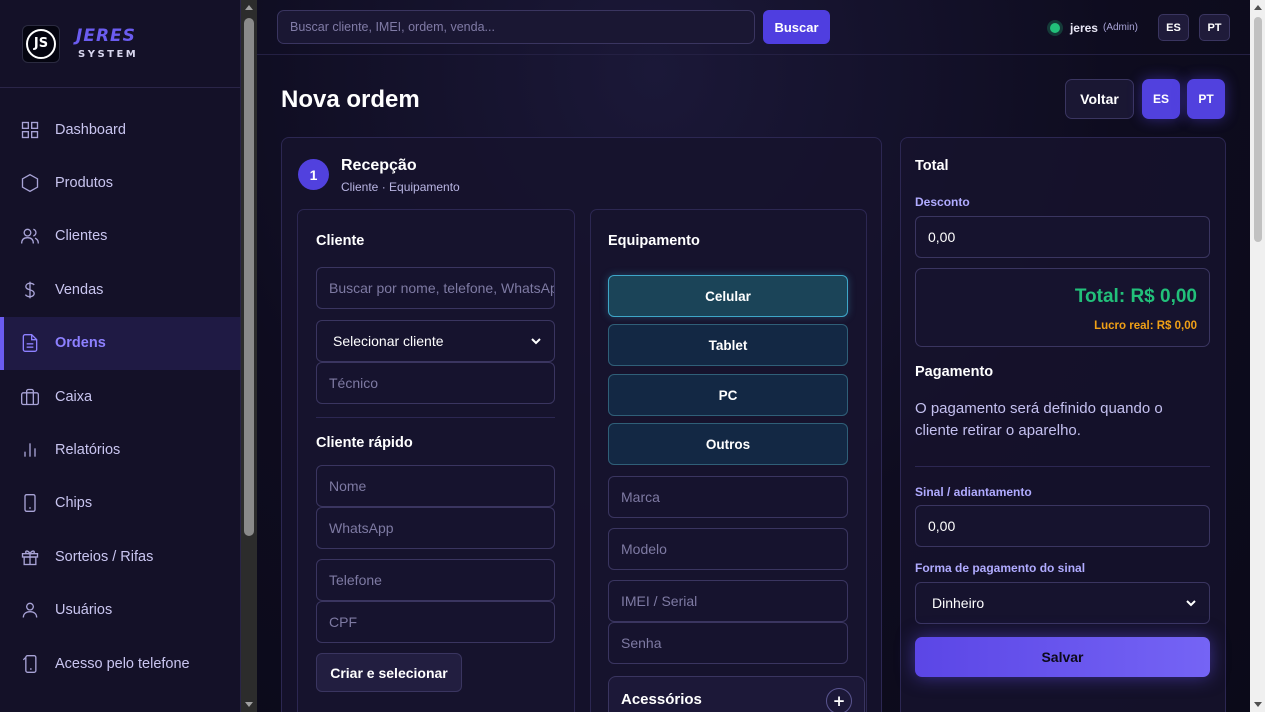 Image resolution: width=1265 pixels, height=712 pixels. Describe the element at coordinates (79, 289) in the screenshot. I see `sidebar-item-label: Vendas` at that location.